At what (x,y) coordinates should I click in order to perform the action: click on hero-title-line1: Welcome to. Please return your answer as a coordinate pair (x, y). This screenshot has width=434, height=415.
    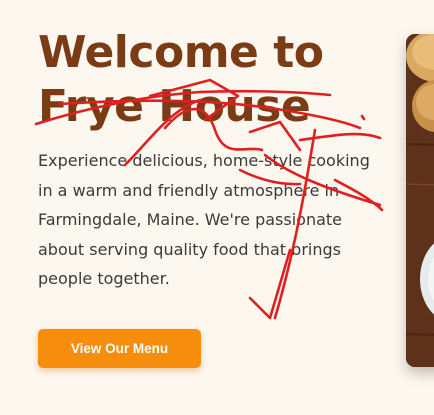
    Looking at the image, I should click on (181, 52).